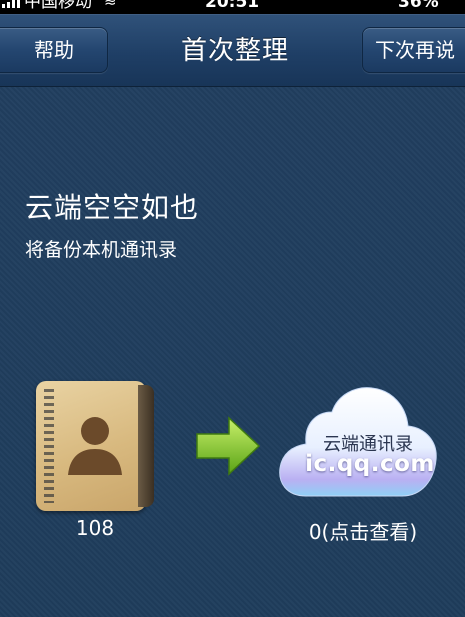 This screenshot has width=465, height=617. I want to click on empty-cloud-title: 云端空空如也, so click(112, 207).